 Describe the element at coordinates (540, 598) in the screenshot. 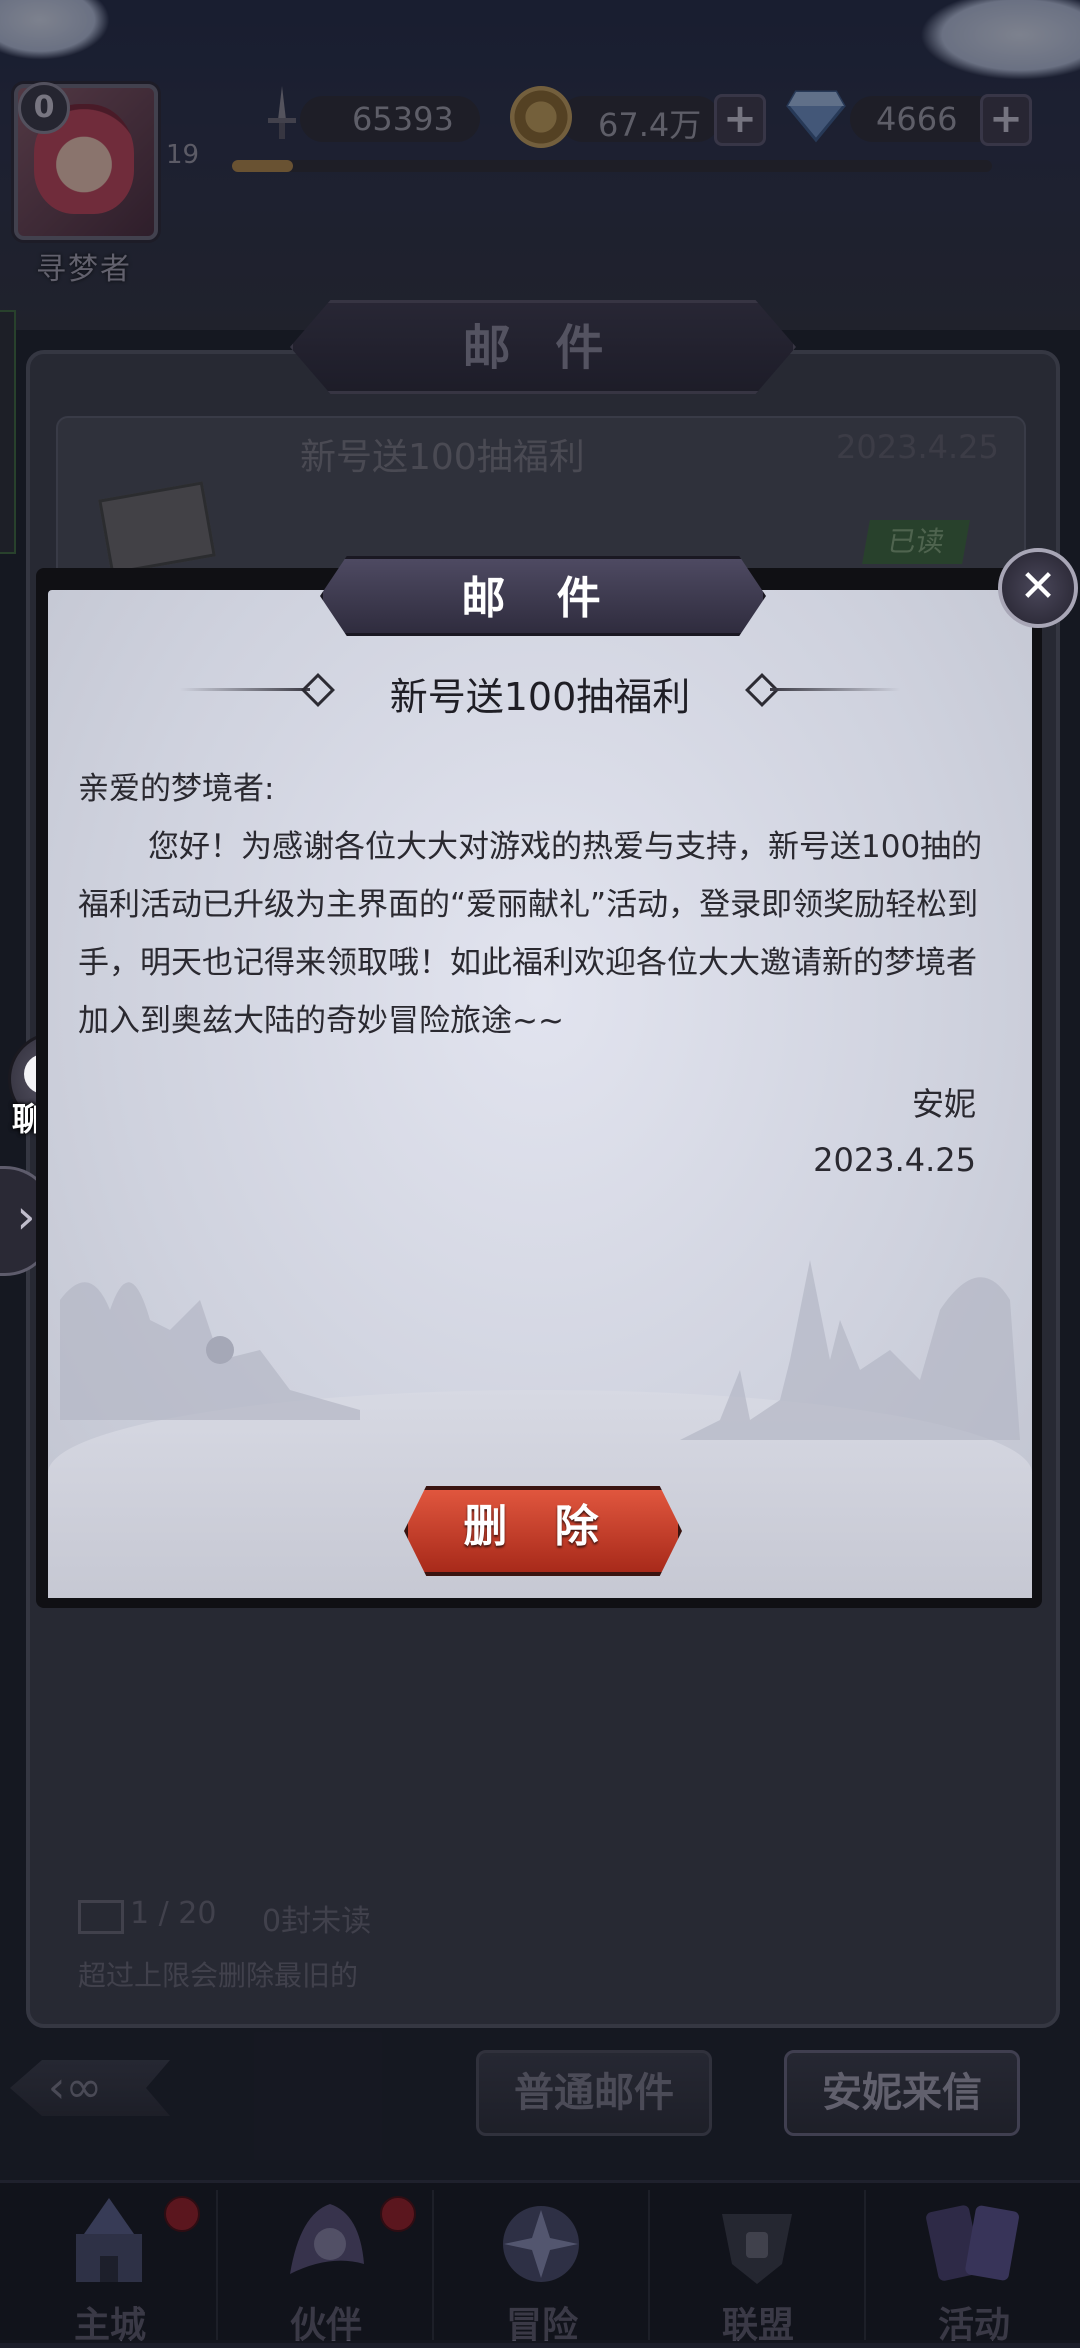

I see `dialog-title: 邮 件` at that location.